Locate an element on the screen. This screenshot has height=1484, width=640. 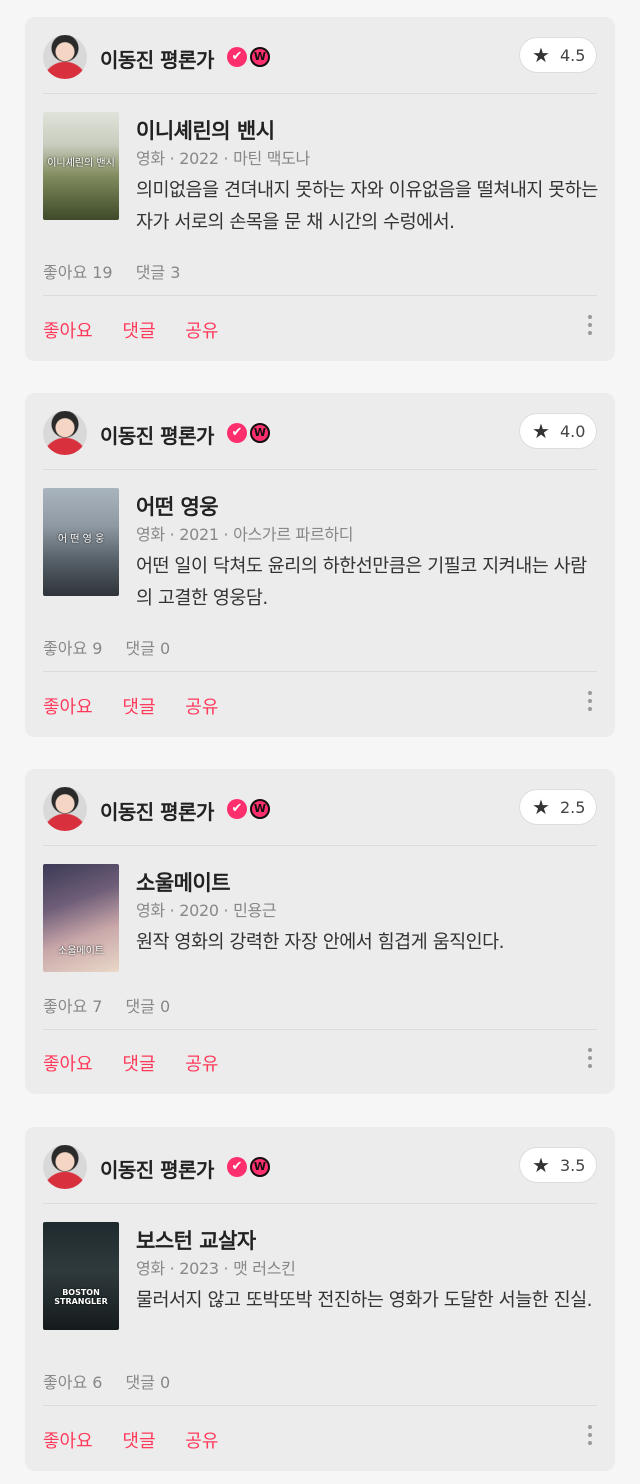
movie-poster: 이니셰린의 밴시 is located at coordinates (81, 166).